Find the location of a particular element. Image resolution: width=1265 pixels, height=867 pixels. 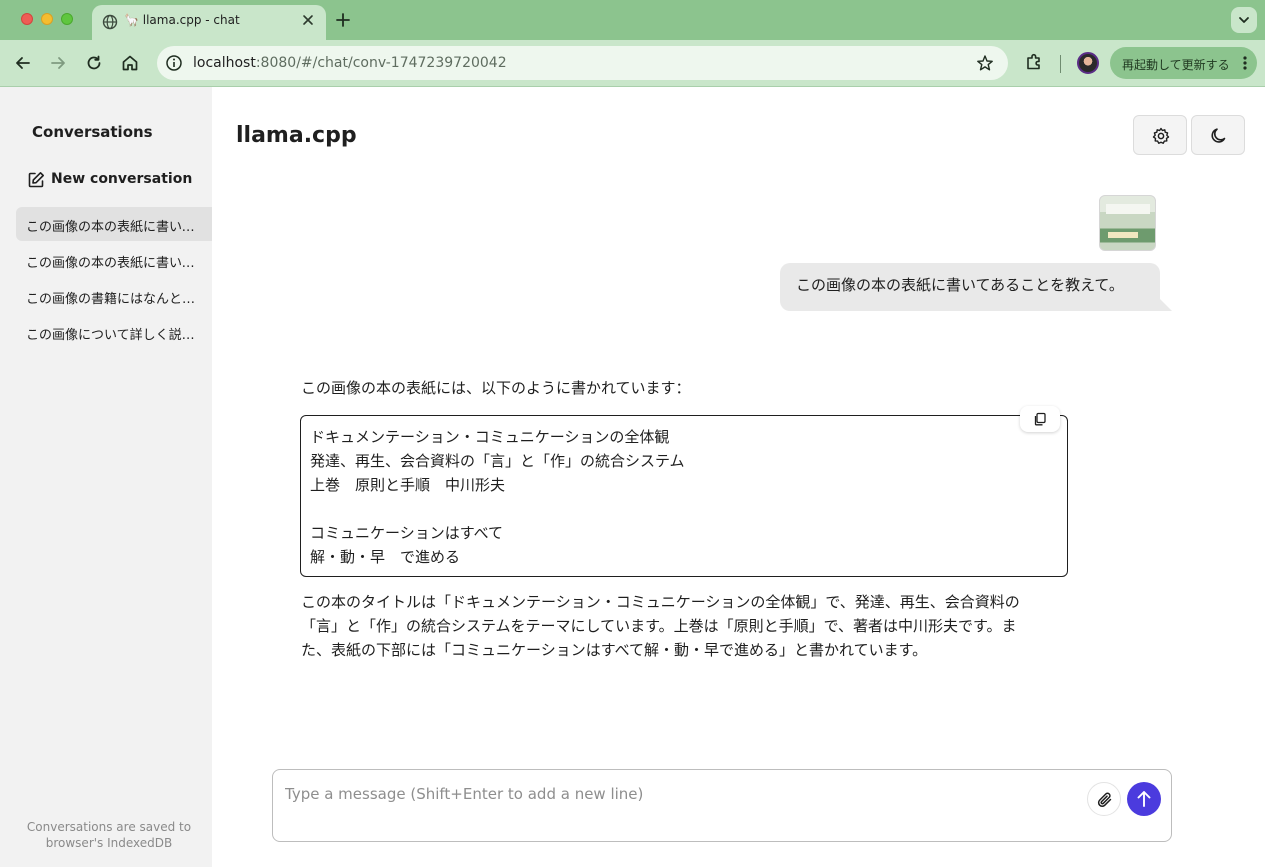

close-icon is located at coordinates (308, 20).